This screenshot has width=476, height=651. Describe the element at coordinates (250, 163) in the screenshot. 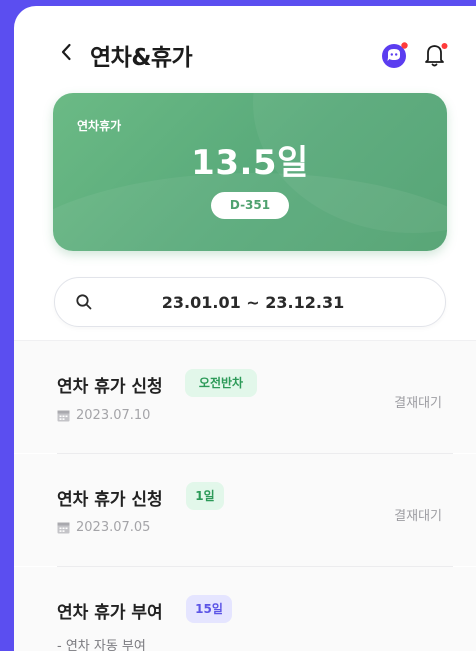

I see `remaining-days: 13.5일` at that location.